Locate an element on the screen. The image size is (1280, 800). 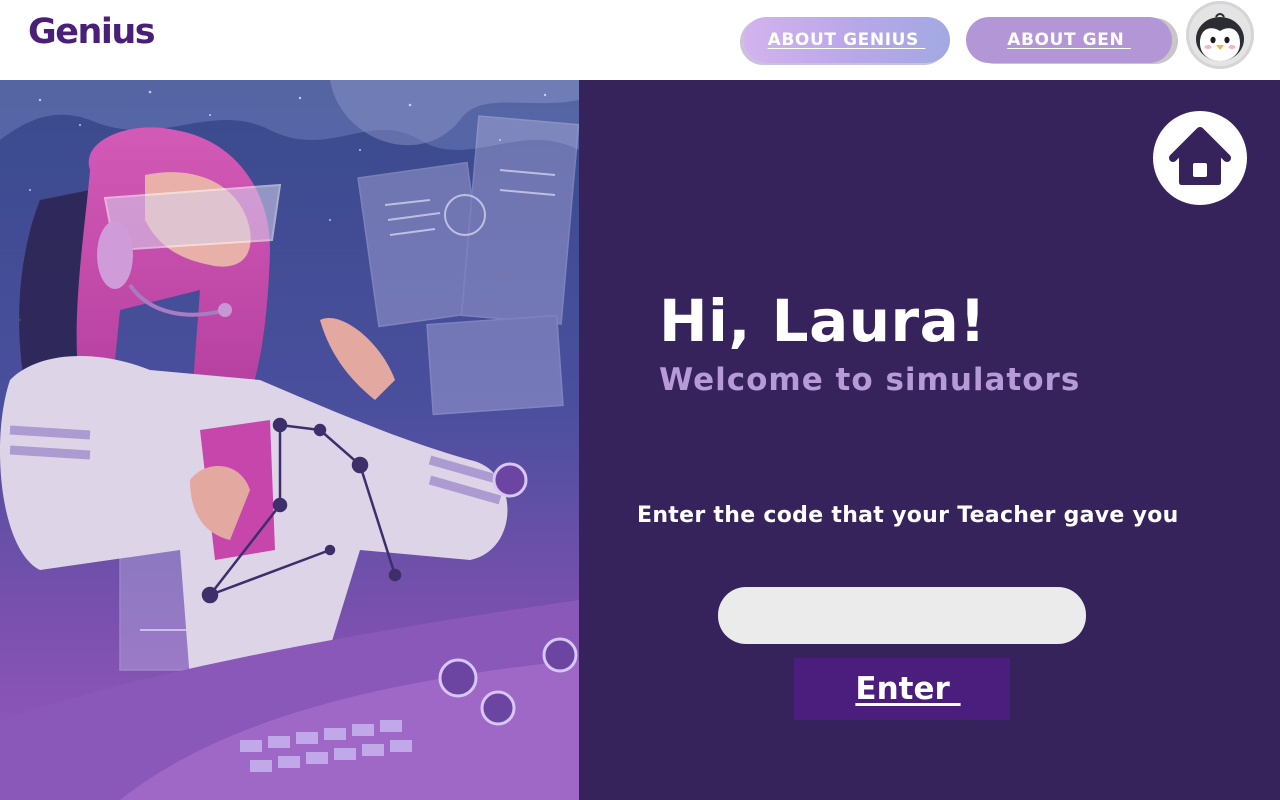
about-genius-button: ABOUT GENIUS is located at coordinates (846, 40).